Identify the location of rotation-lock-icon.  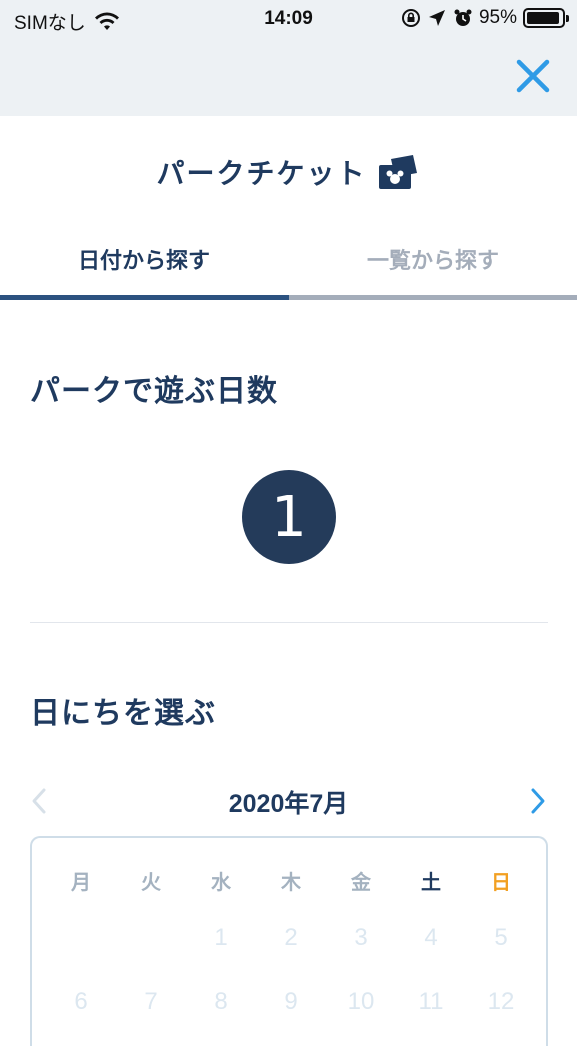
(410, 18).